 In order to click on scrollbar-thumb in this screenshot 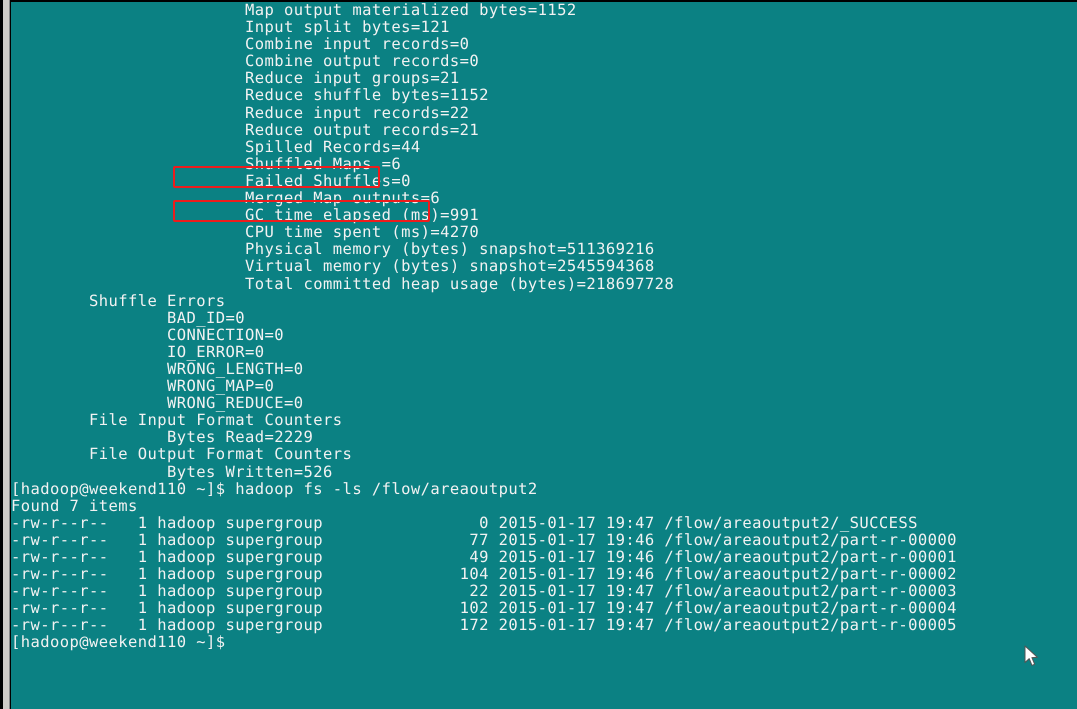, I will do `click(6, 354)`.